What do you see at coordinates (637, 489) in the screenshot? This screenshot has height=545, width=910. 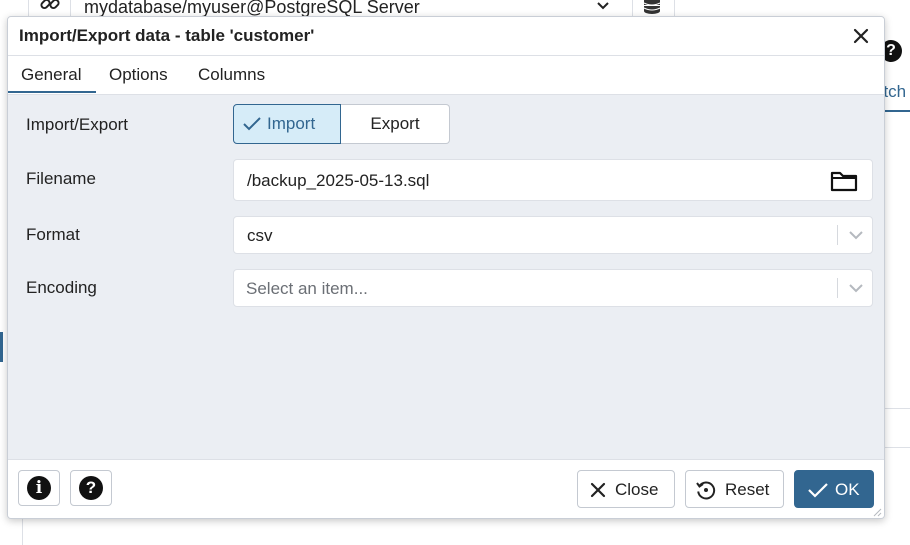 I see `close-button-label: Close` at bounding box center [637, 489].